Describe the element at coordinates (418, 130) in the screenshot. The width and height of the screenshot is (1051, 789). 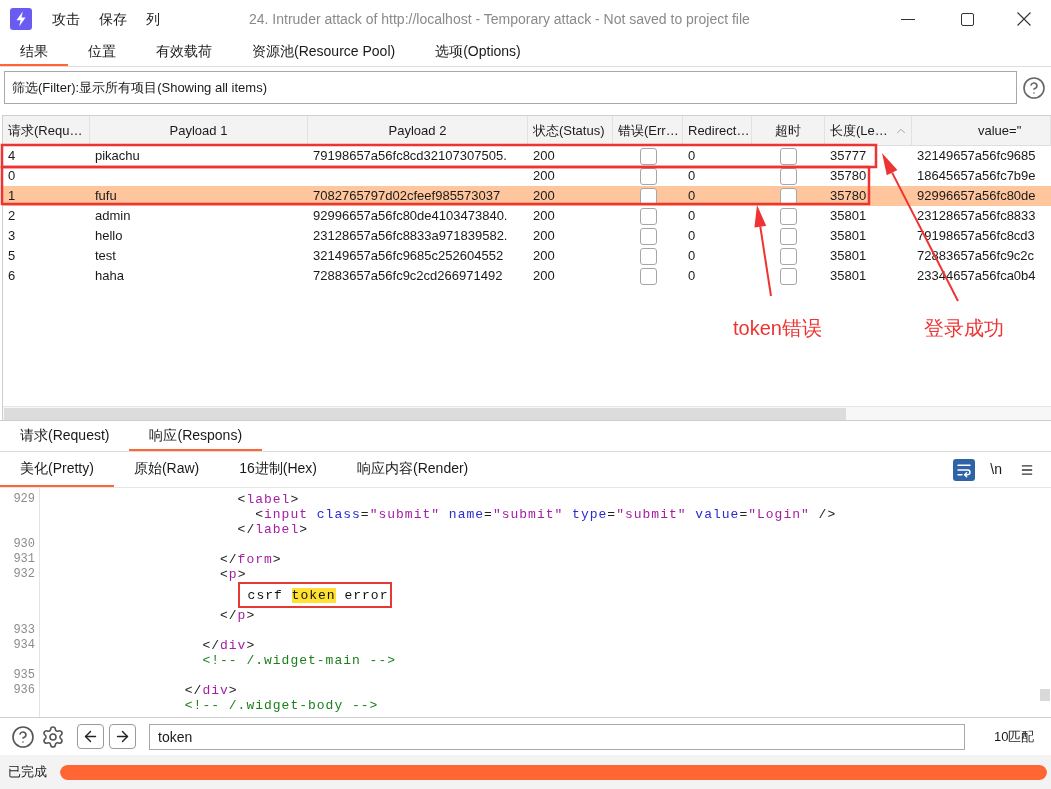
I see `column-header: Payload 2` at that location.